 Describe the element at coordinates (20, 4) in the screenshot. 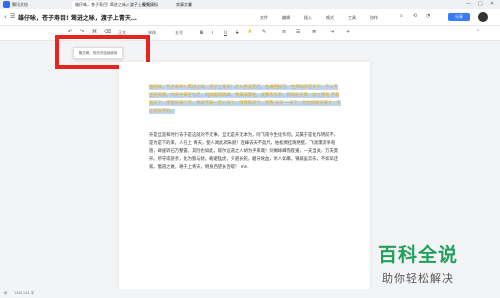

I see `app-name: 腾讯文档` at that location.